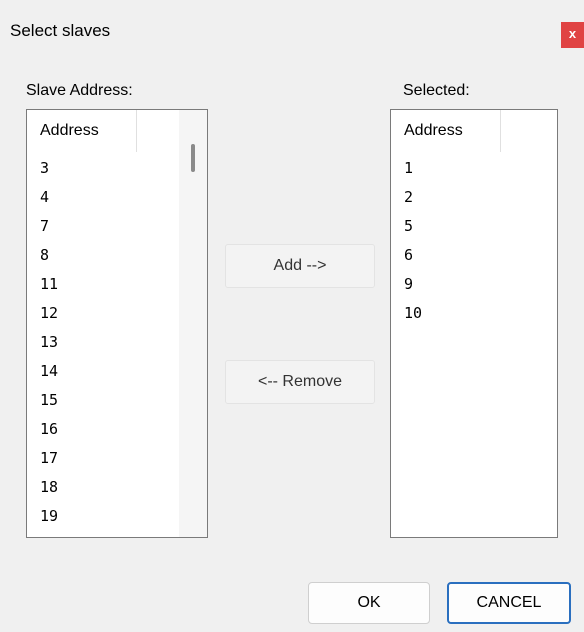  Describe the element at coordinates (82, 131) in the screenshot. I see `address-column-header: Address` at that location.